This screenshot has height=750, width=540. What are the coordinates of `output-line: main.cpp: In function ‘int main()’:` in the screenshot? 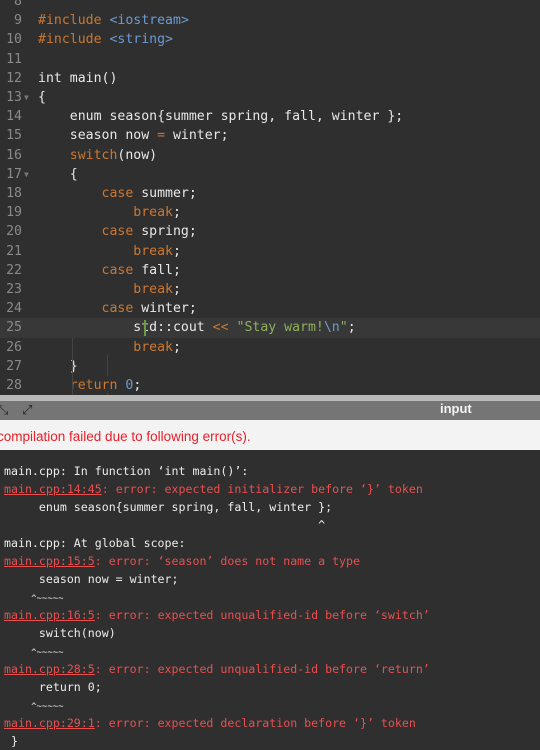 It's located at (126, 471).